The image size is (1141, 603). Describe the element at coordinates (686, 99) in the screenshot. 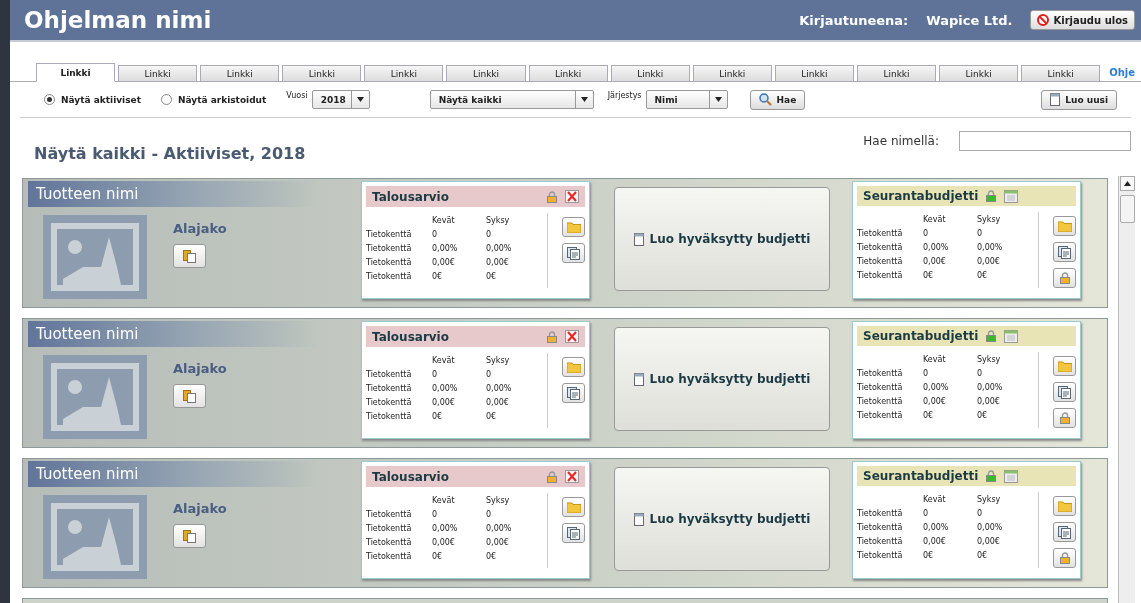

I see `sort-select: Nimi` at that location.